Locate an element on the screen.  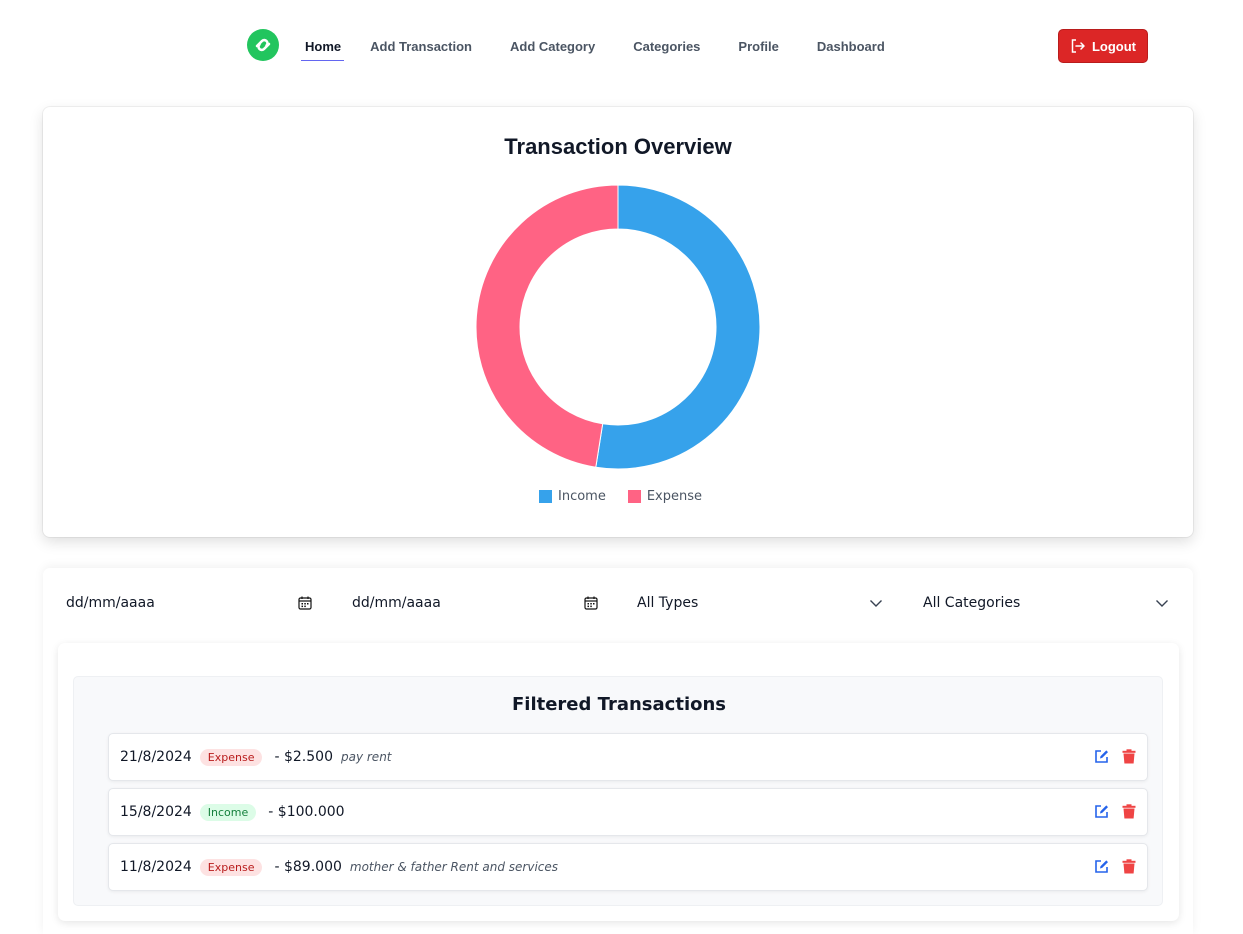
link-circle-icon is located at coordinates (263, 45).